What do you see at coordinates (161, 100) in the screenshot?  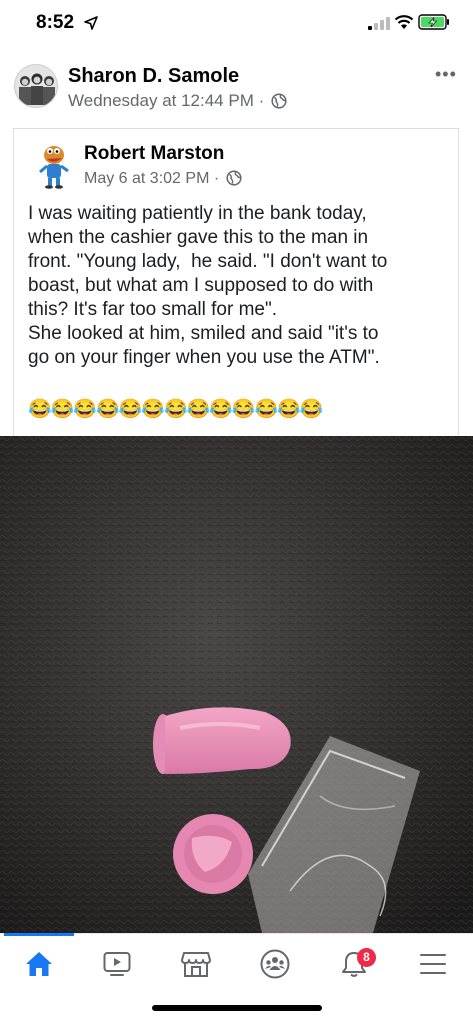 I see `post-timestamp-text: Wednesday at 12:44 PM` at bounding box center [161, 100].